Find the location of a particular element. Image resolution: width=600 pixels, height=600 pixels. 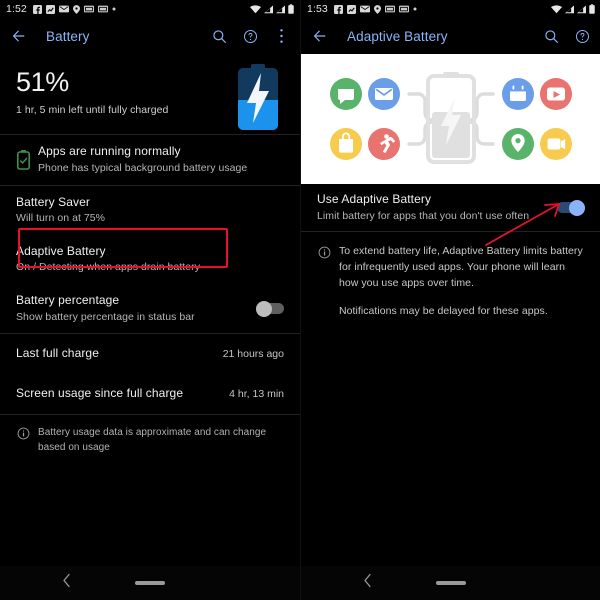

system-navigation-bar-right is located at coordinates (450, 583).